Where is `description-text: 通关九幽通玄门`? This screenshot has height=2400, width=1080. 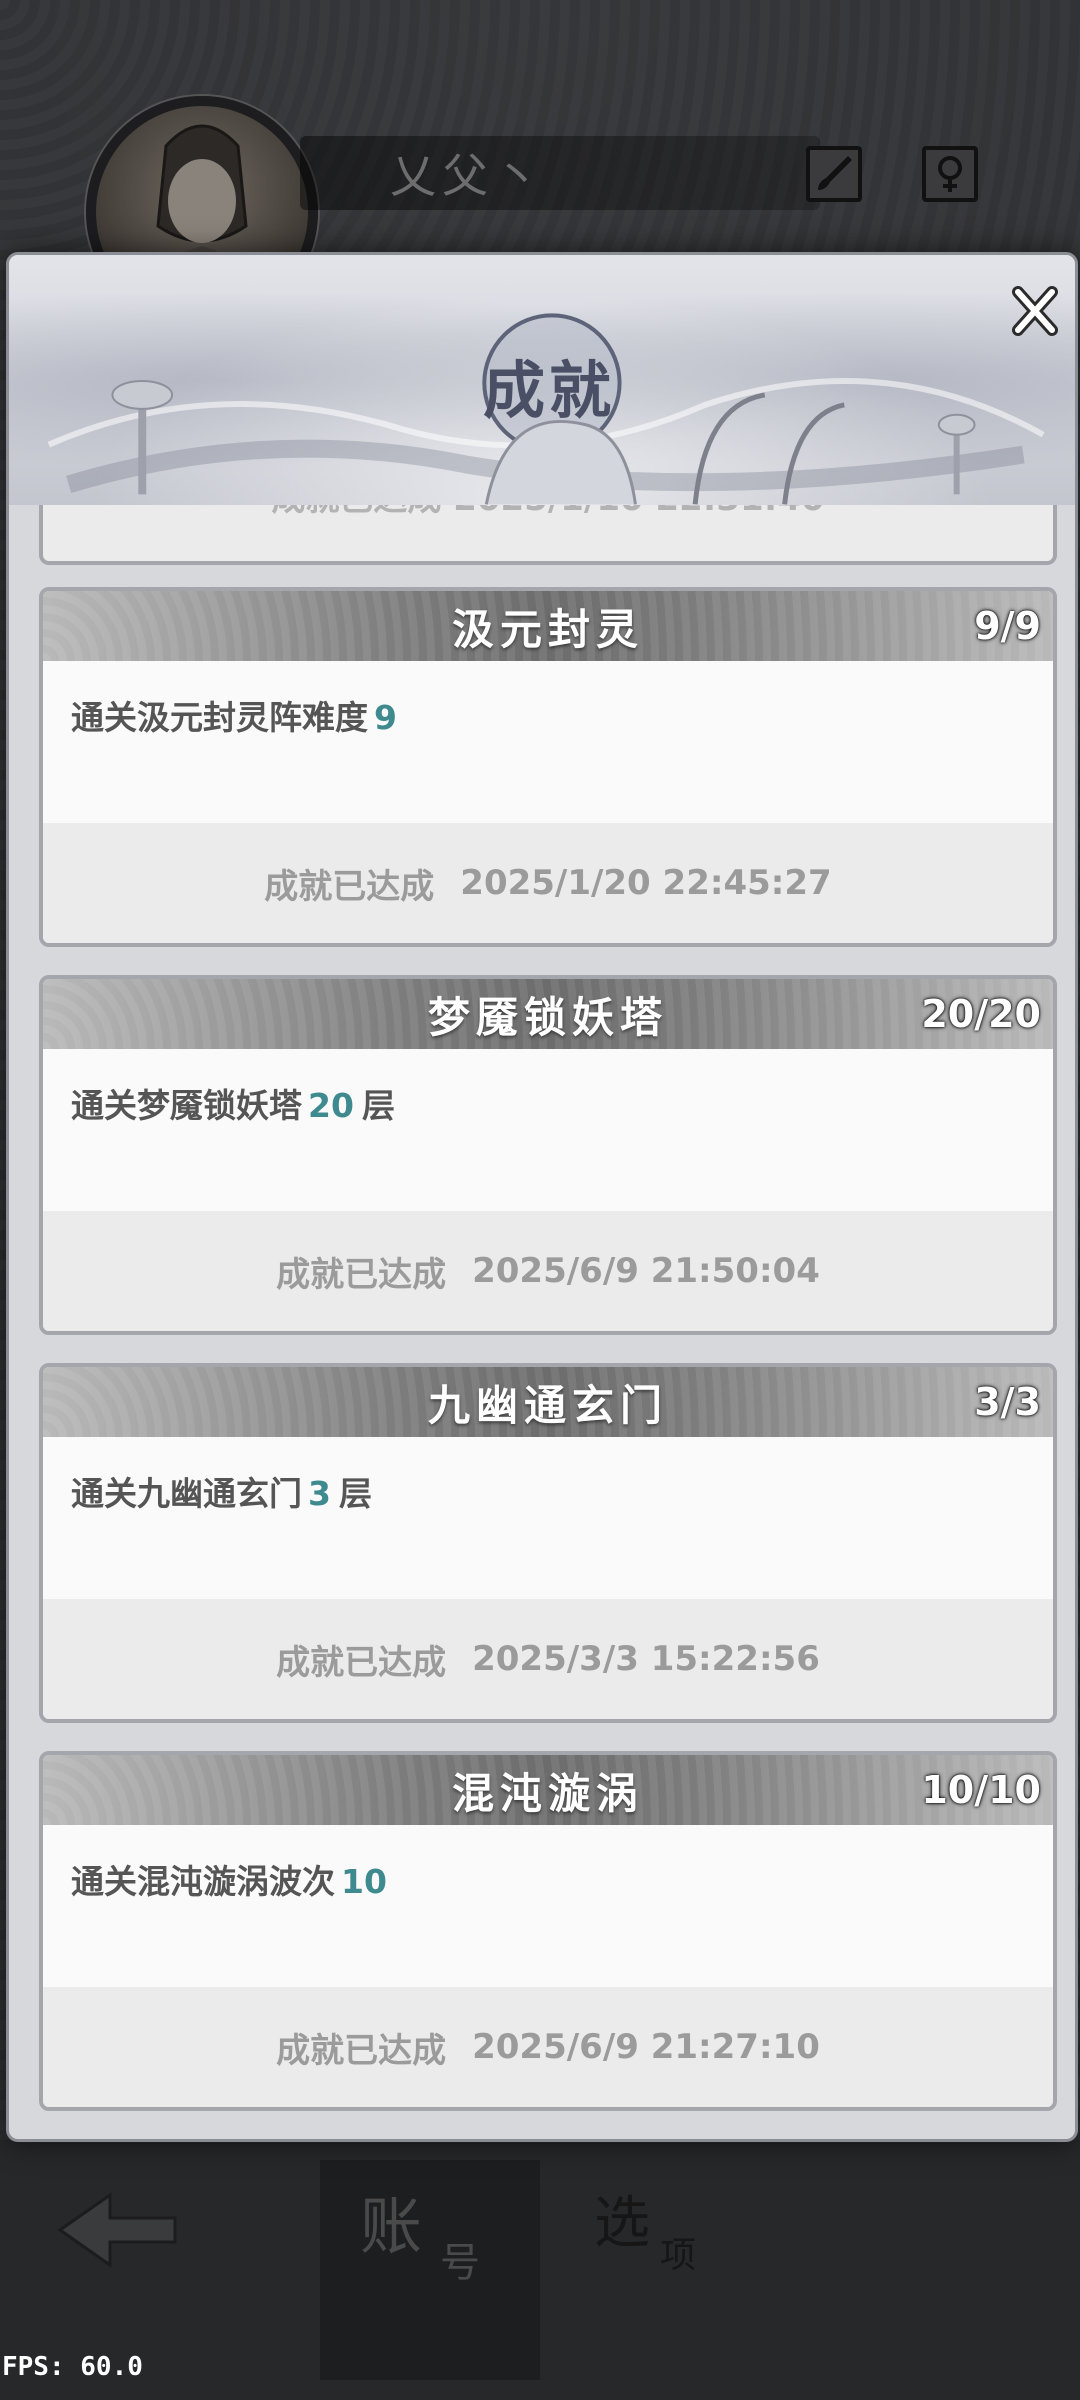
description-text: 通关九幽通玄门 is located at coordinates (186, 1493).